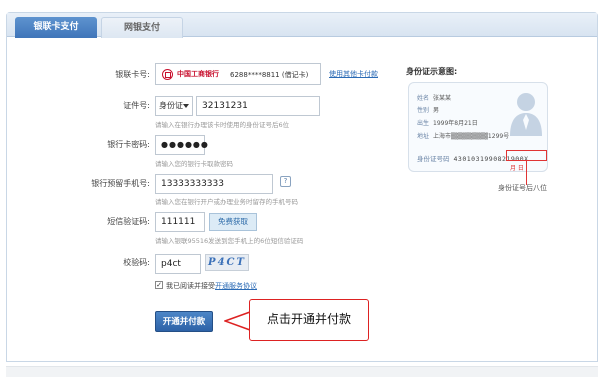  I want to click on chevron-down-icon, so click(186, 106).